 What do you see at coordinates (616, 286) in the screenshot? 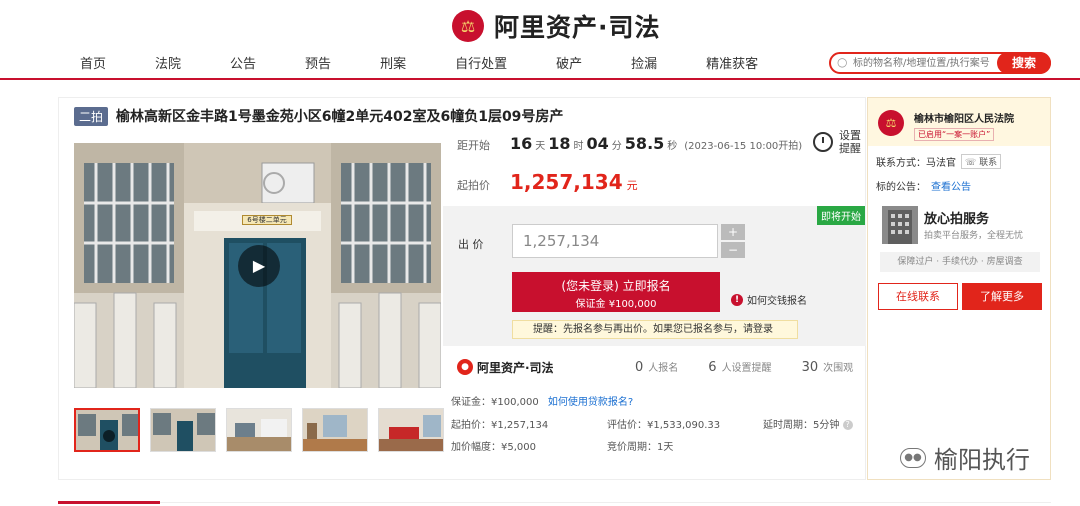
I see `register-button-label: (您未登录) 立即报名` at bounding box center [616, 286].